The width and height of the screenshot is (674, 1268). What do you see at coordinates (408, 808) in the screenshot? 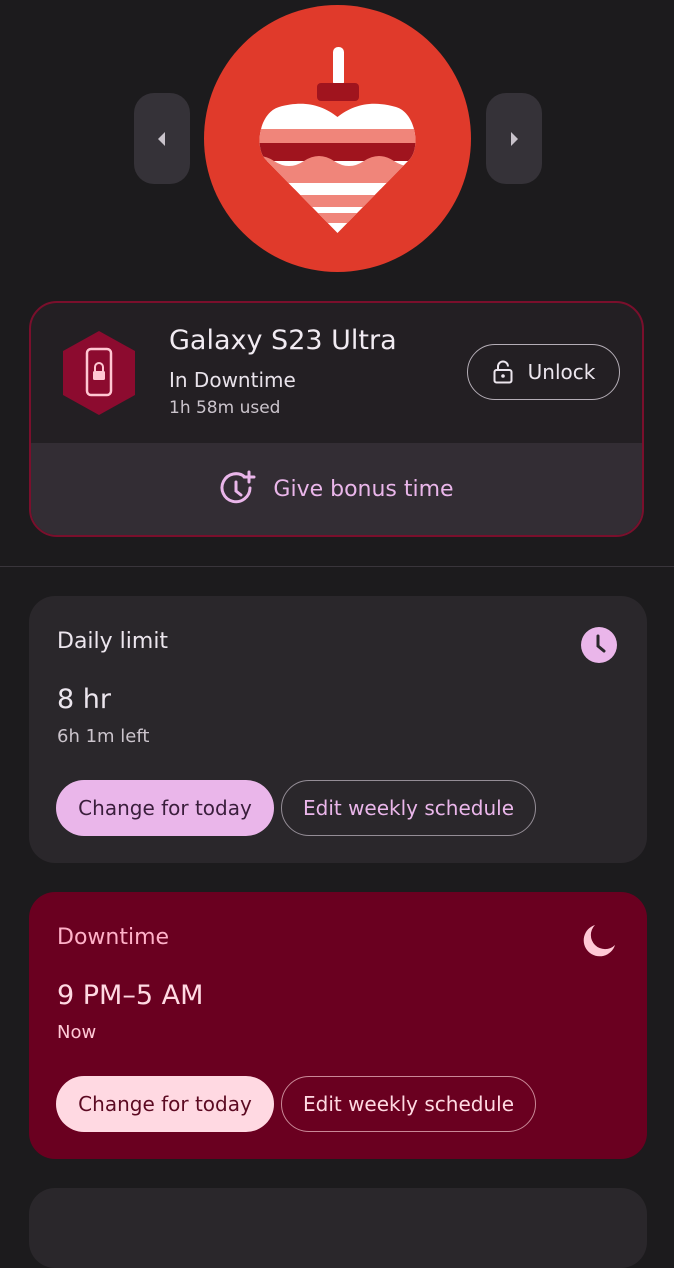
I see `edit-limit-weekly-schedule-button: Edit weekly schedule` at bounding box center [408, 808].